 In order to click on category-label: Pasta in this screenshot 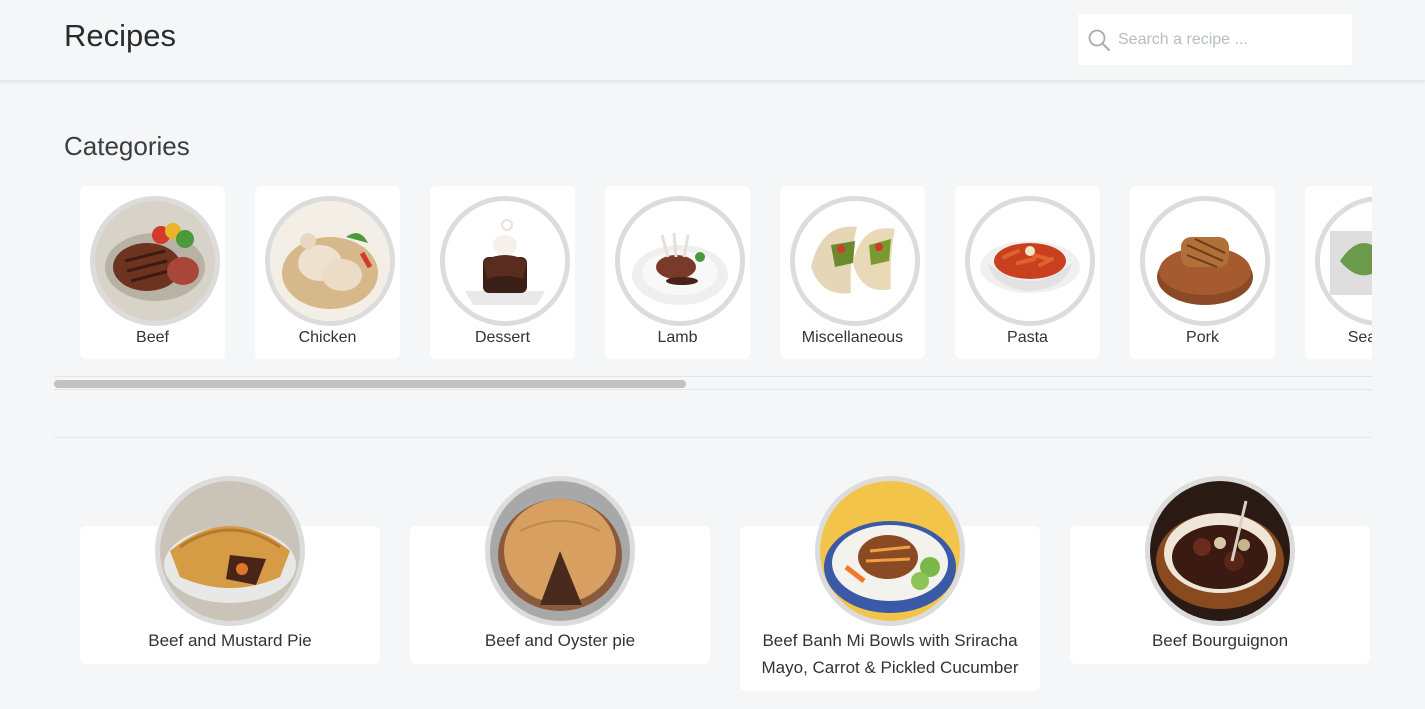, I will do `click(1027, 337)`.